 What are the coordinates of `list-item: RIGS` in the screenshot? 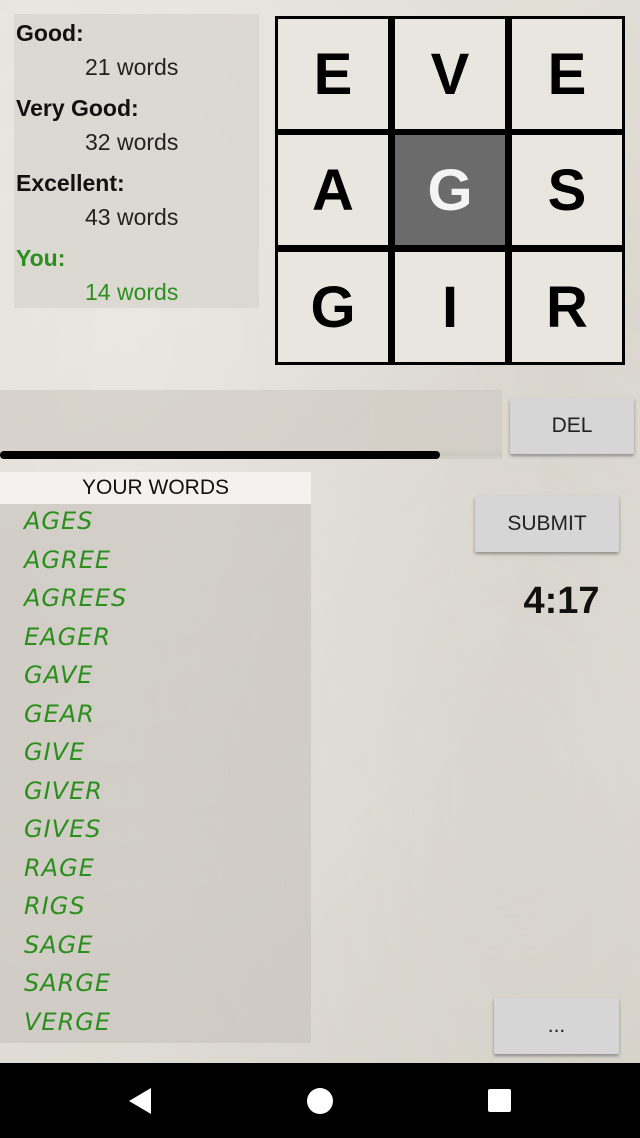 It's located at (55, 906).